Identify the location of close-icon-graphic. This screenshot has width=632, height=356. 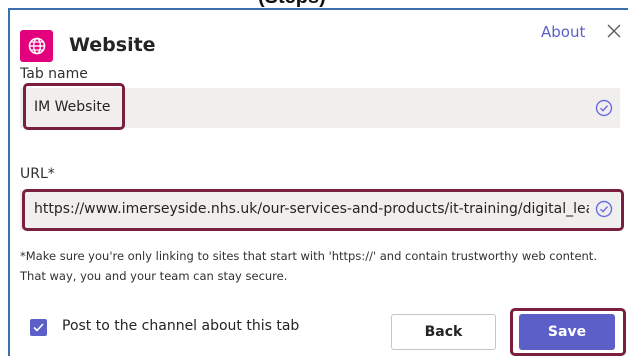
(614, 31).